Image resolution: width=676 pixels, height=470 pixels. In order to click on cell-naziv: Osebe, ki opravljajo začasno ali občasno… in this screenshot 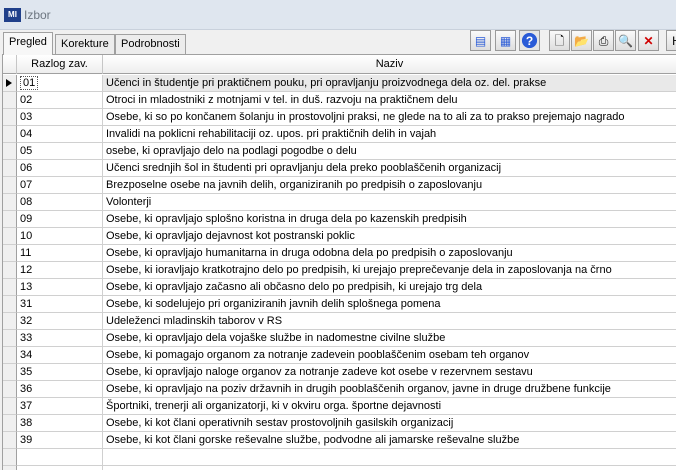, I will do `click(389, 287)`.